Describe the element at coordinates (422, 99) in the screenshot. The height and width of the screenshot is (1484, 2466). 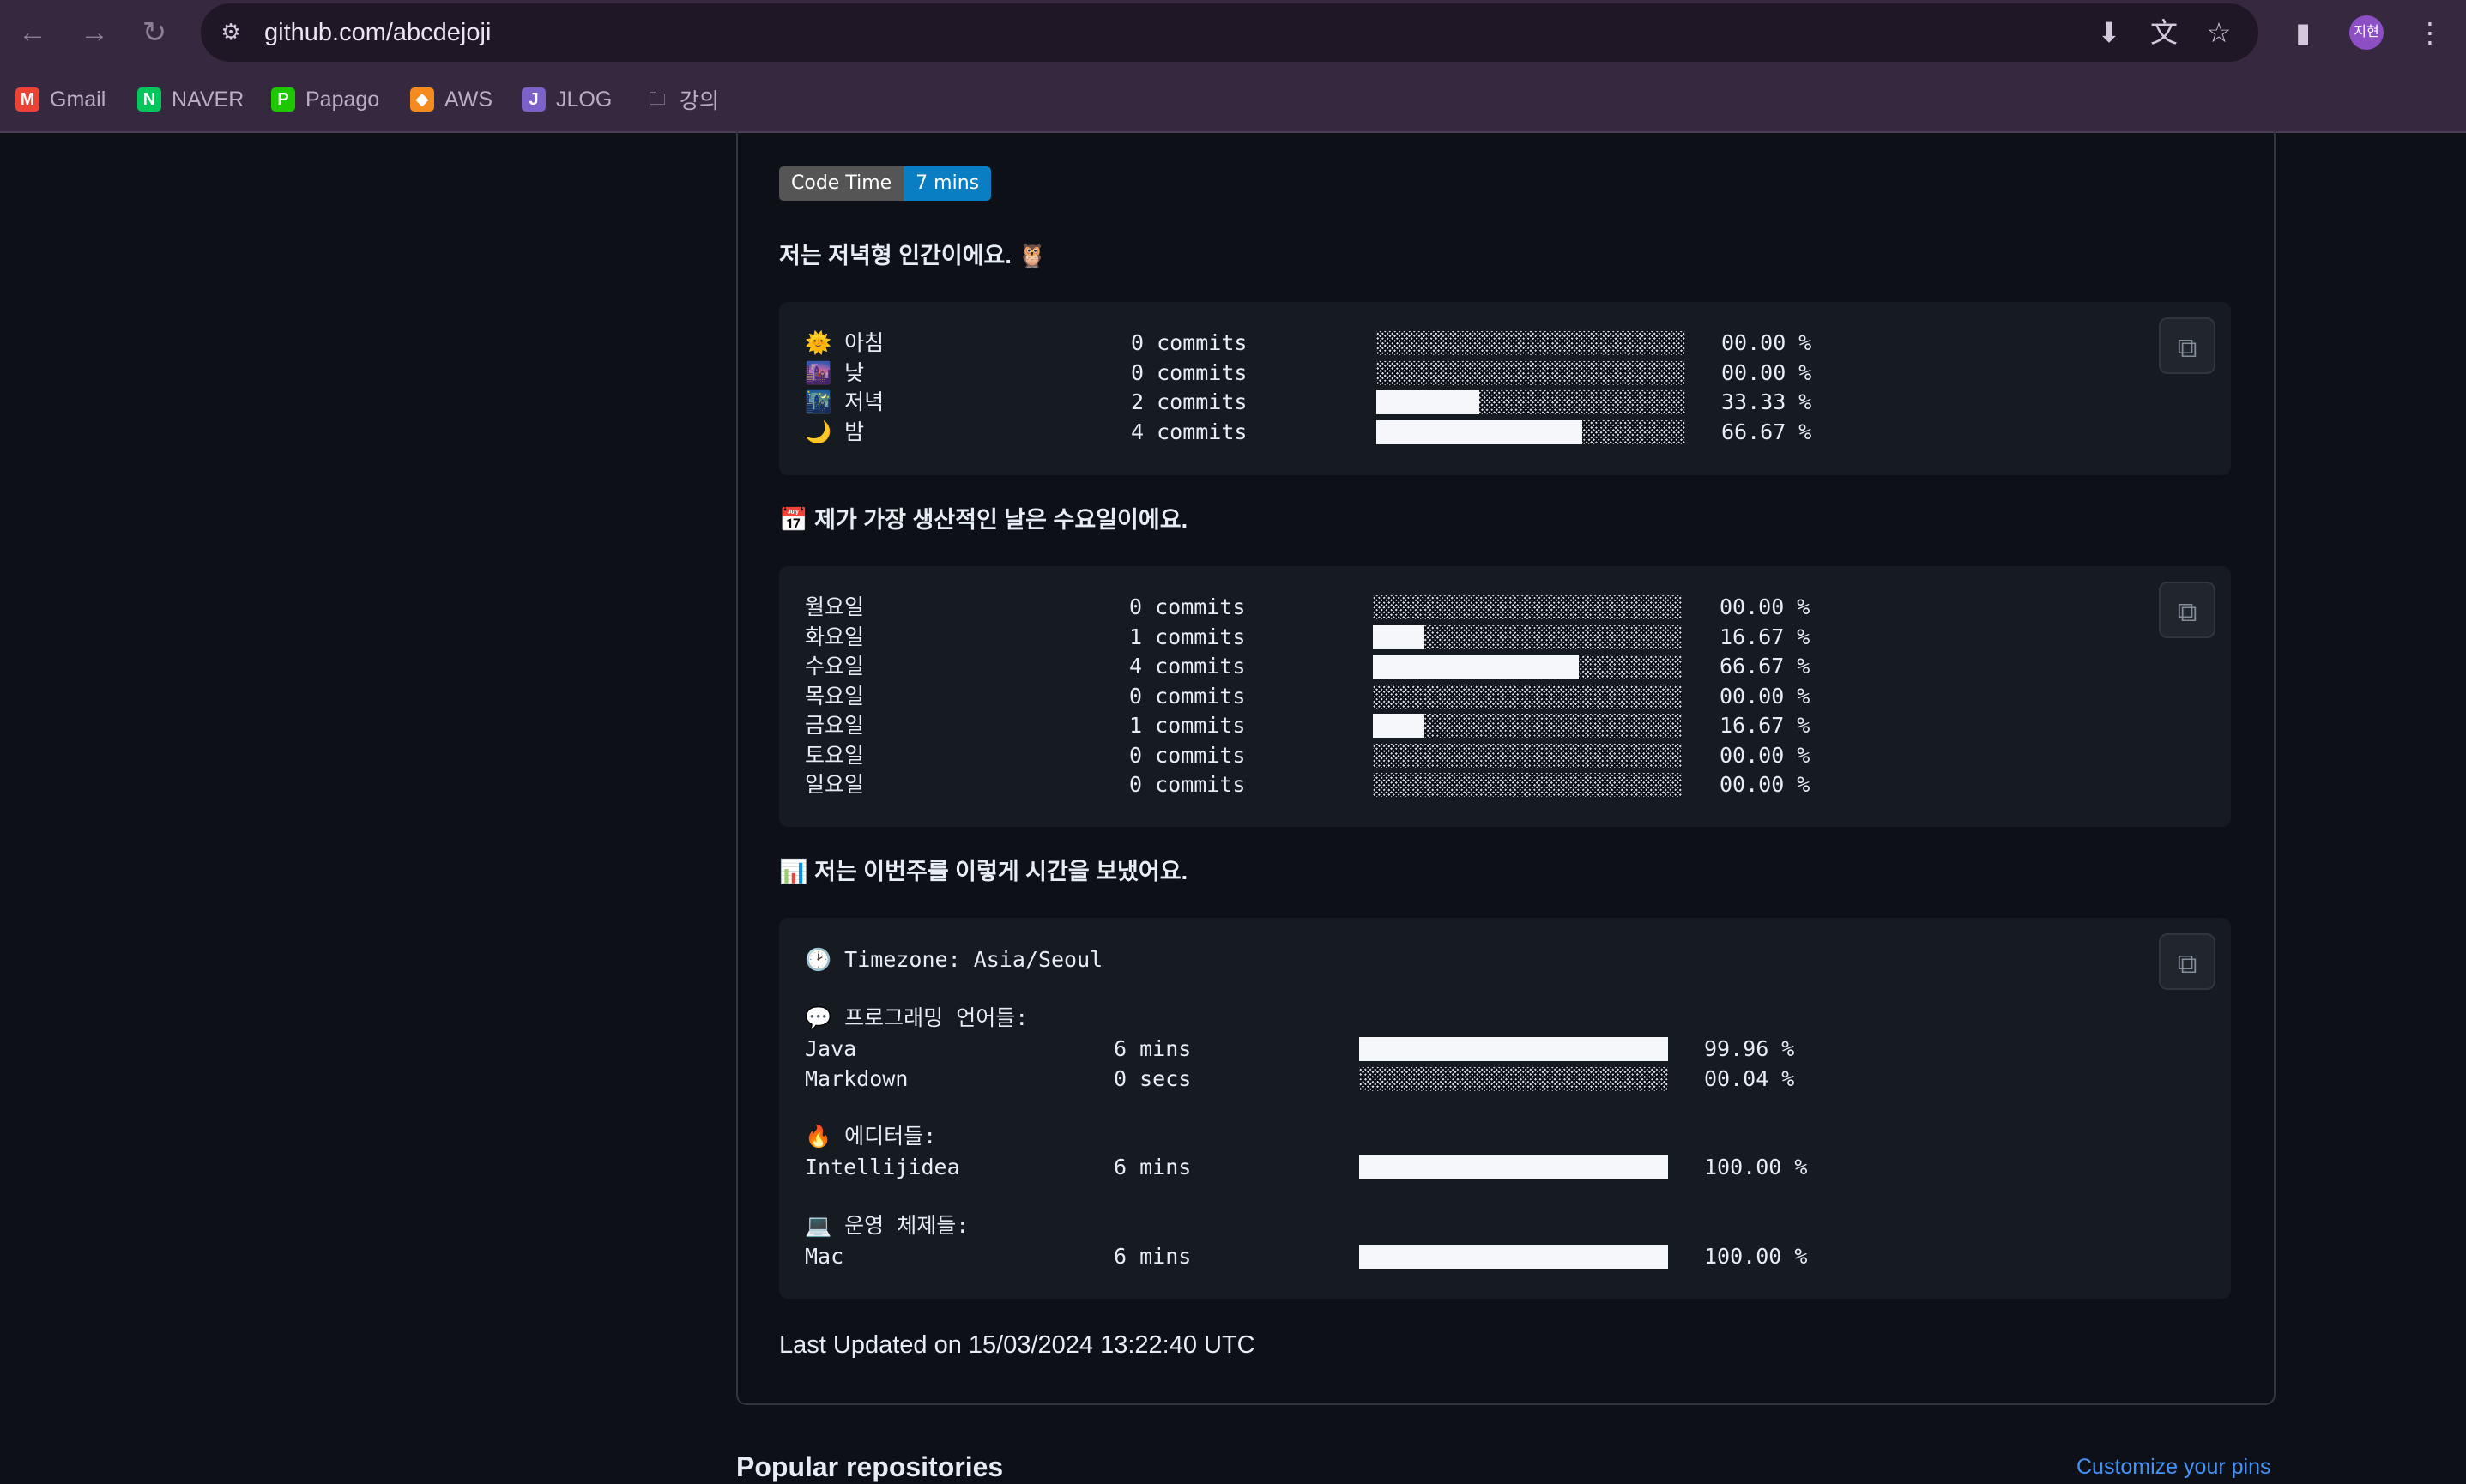
I see `aws-icon: ◆` at that location.